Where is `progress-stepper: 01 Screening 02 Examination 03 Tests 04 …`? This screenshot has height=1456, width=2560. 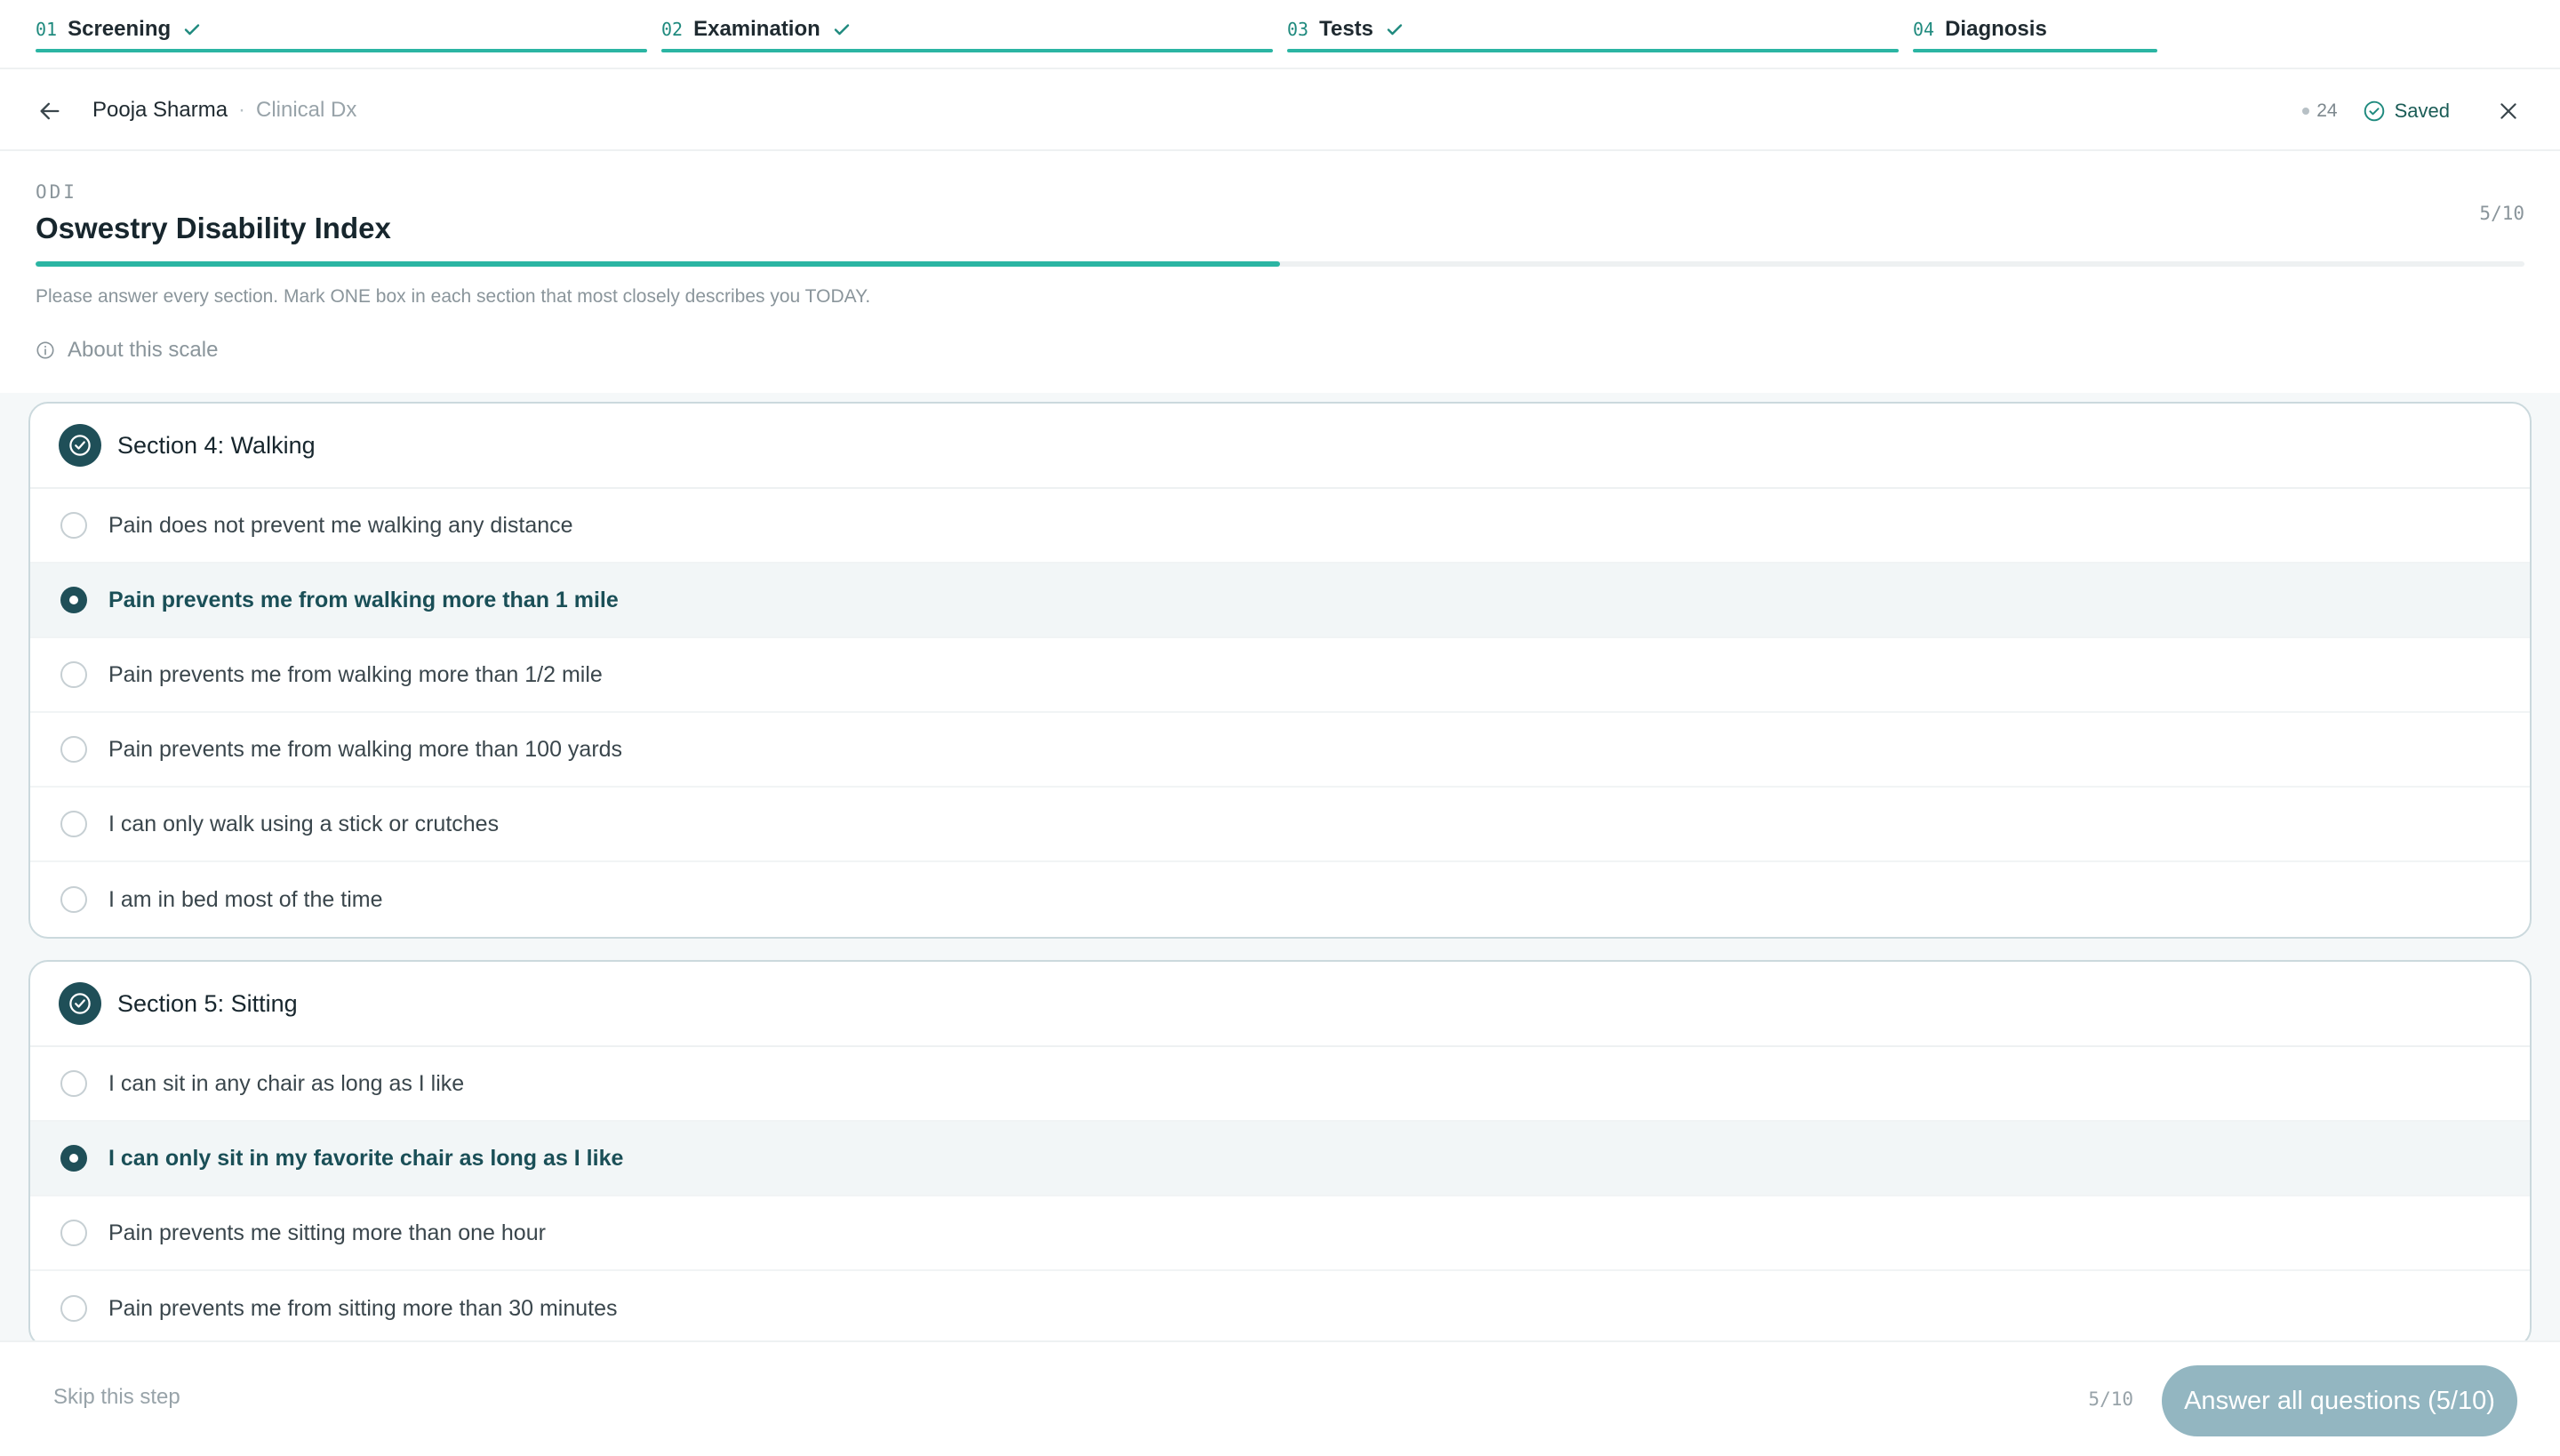
progress-stepper: 01 Screening 02 Examination 03 Tests 04 … is located at coordinates (1280, 34).